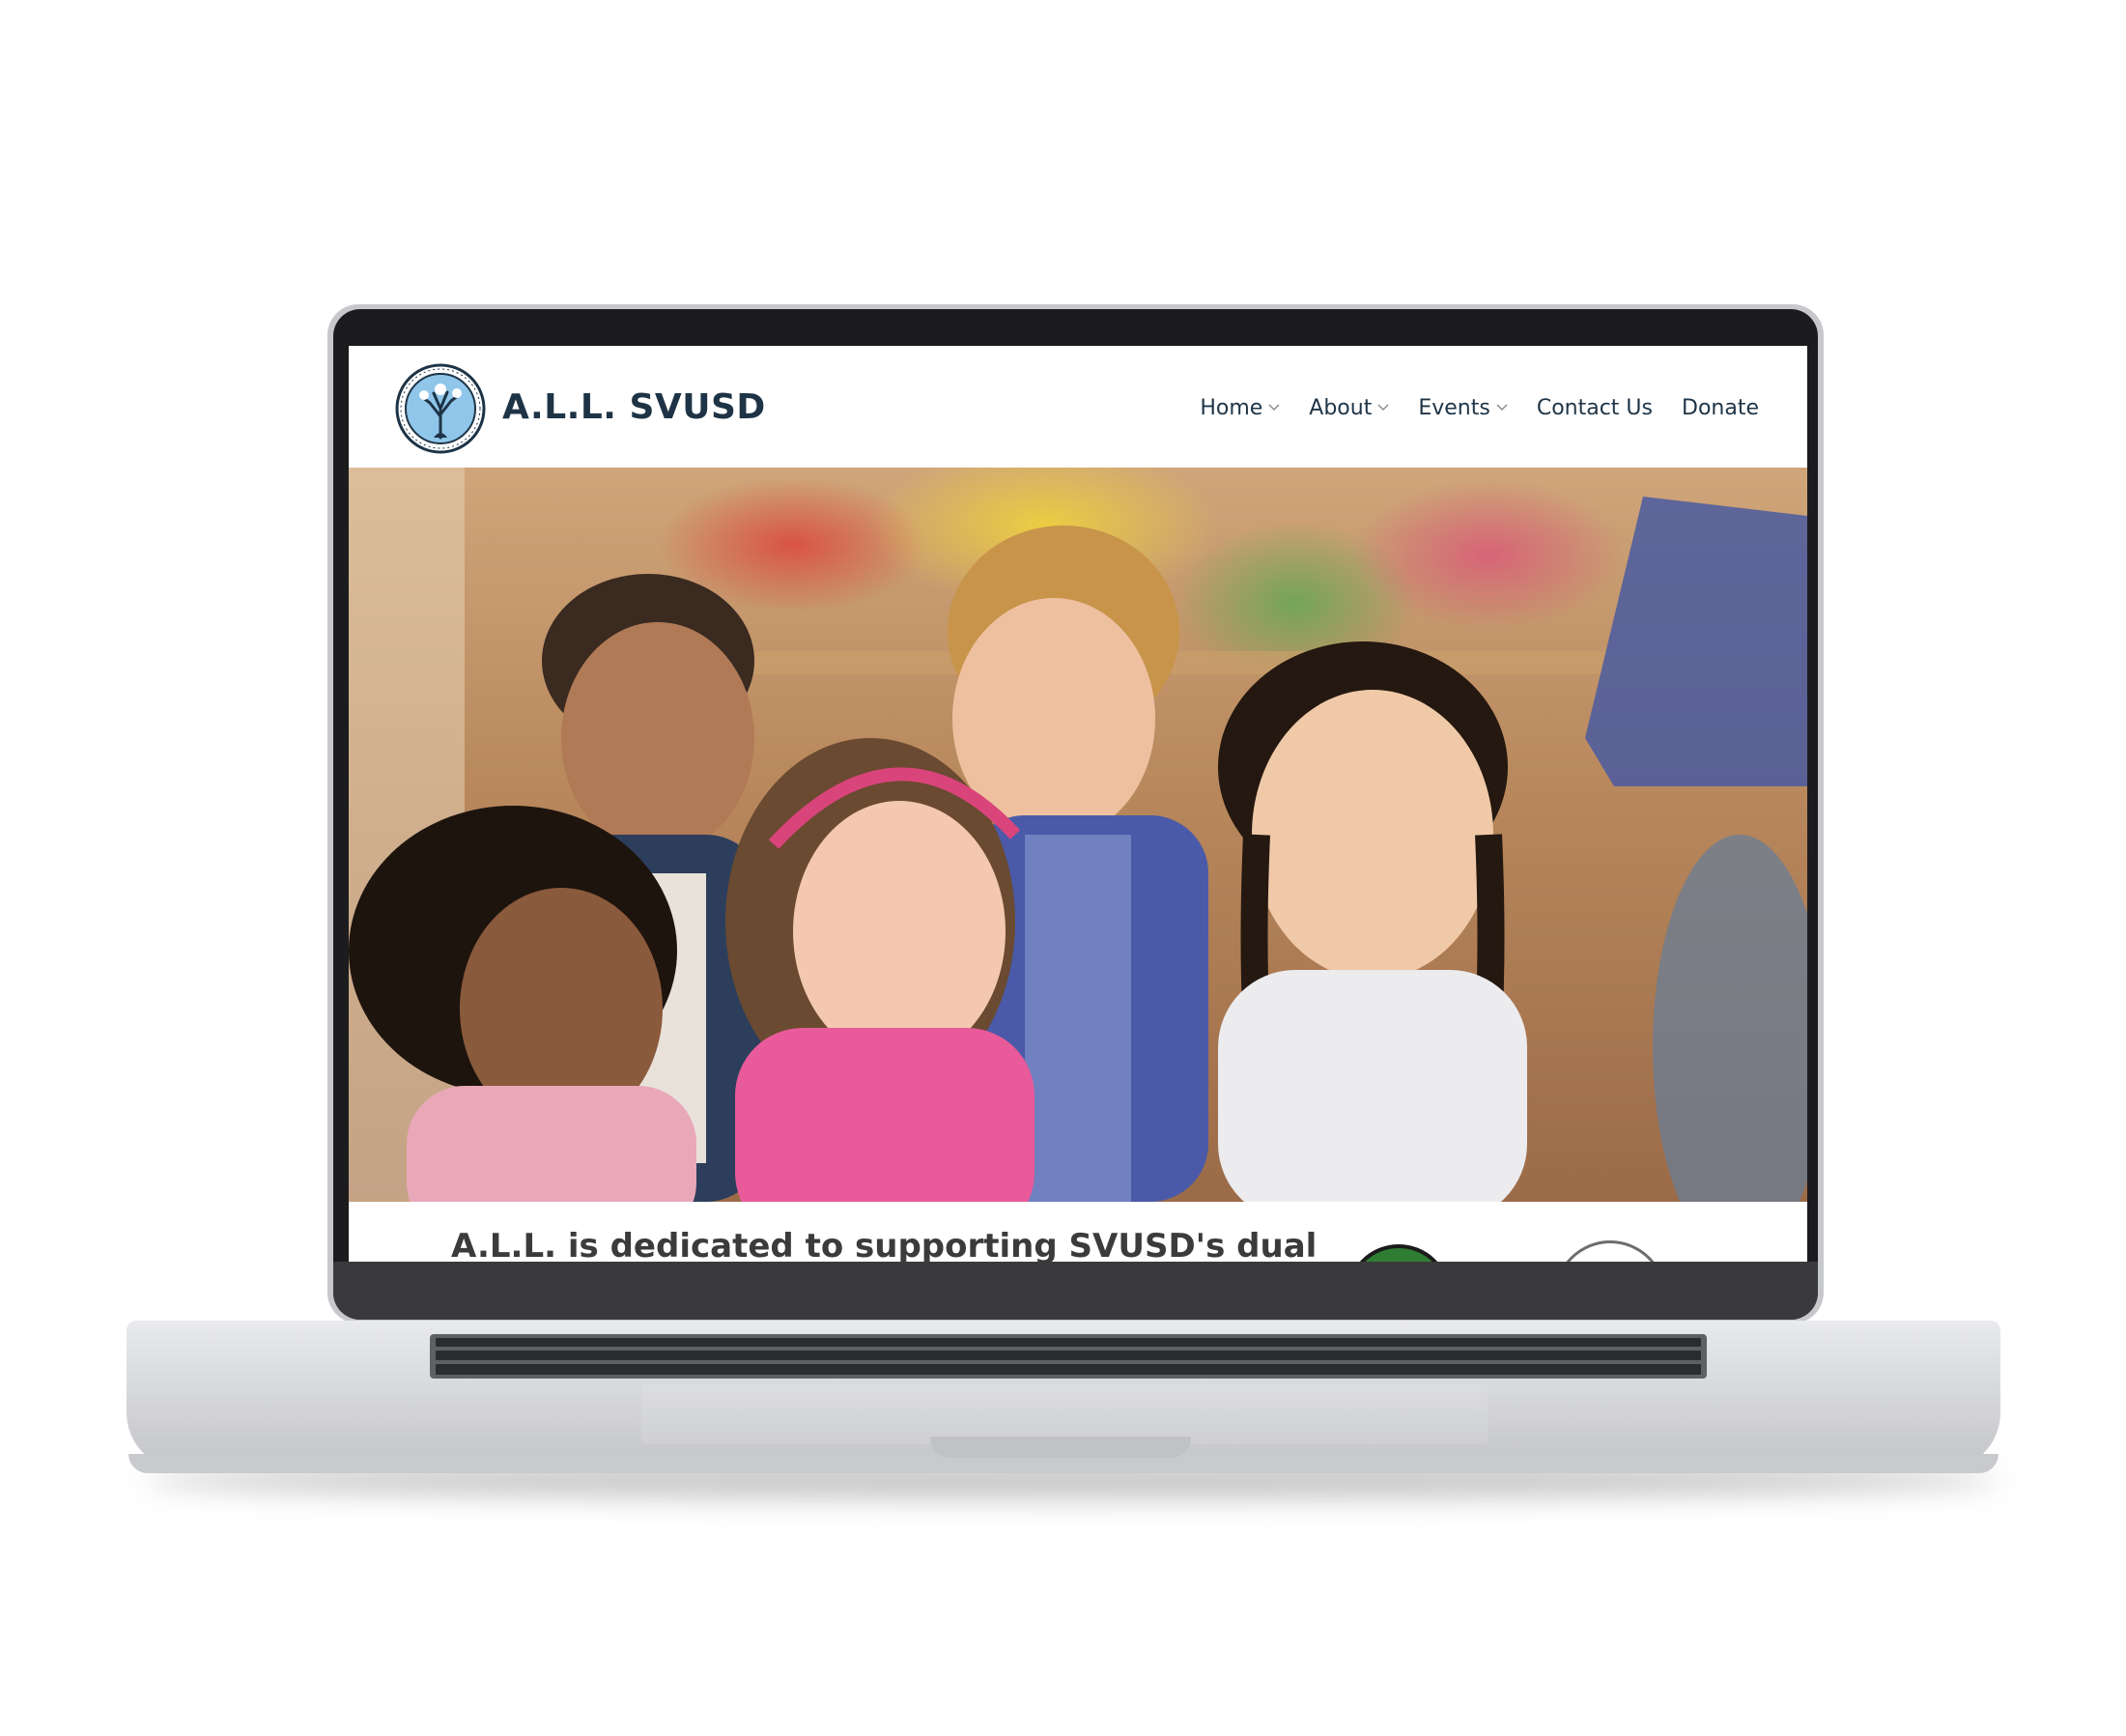  What do you see at coordinates (1341, 407) in the screenshot?
I see `nav-label: About` at bounding box center [1341, 407].